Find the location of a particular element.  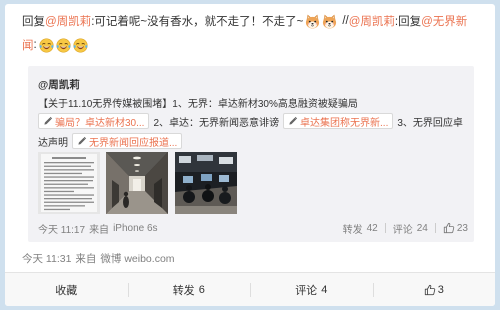

retweet-time: 今天 11:17 is located at coordinates (61, 228).